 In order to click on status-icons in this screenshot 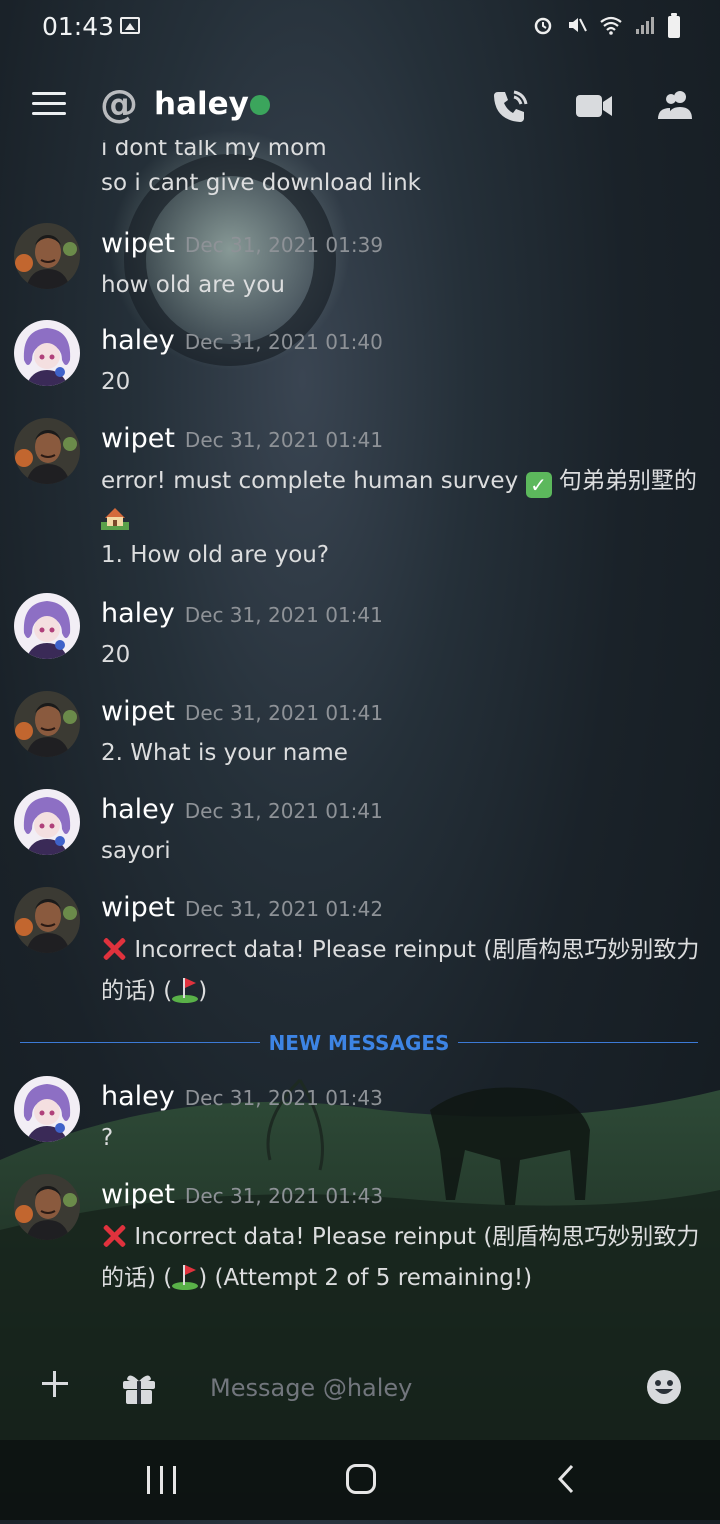, I will do `click(606, 26)`.